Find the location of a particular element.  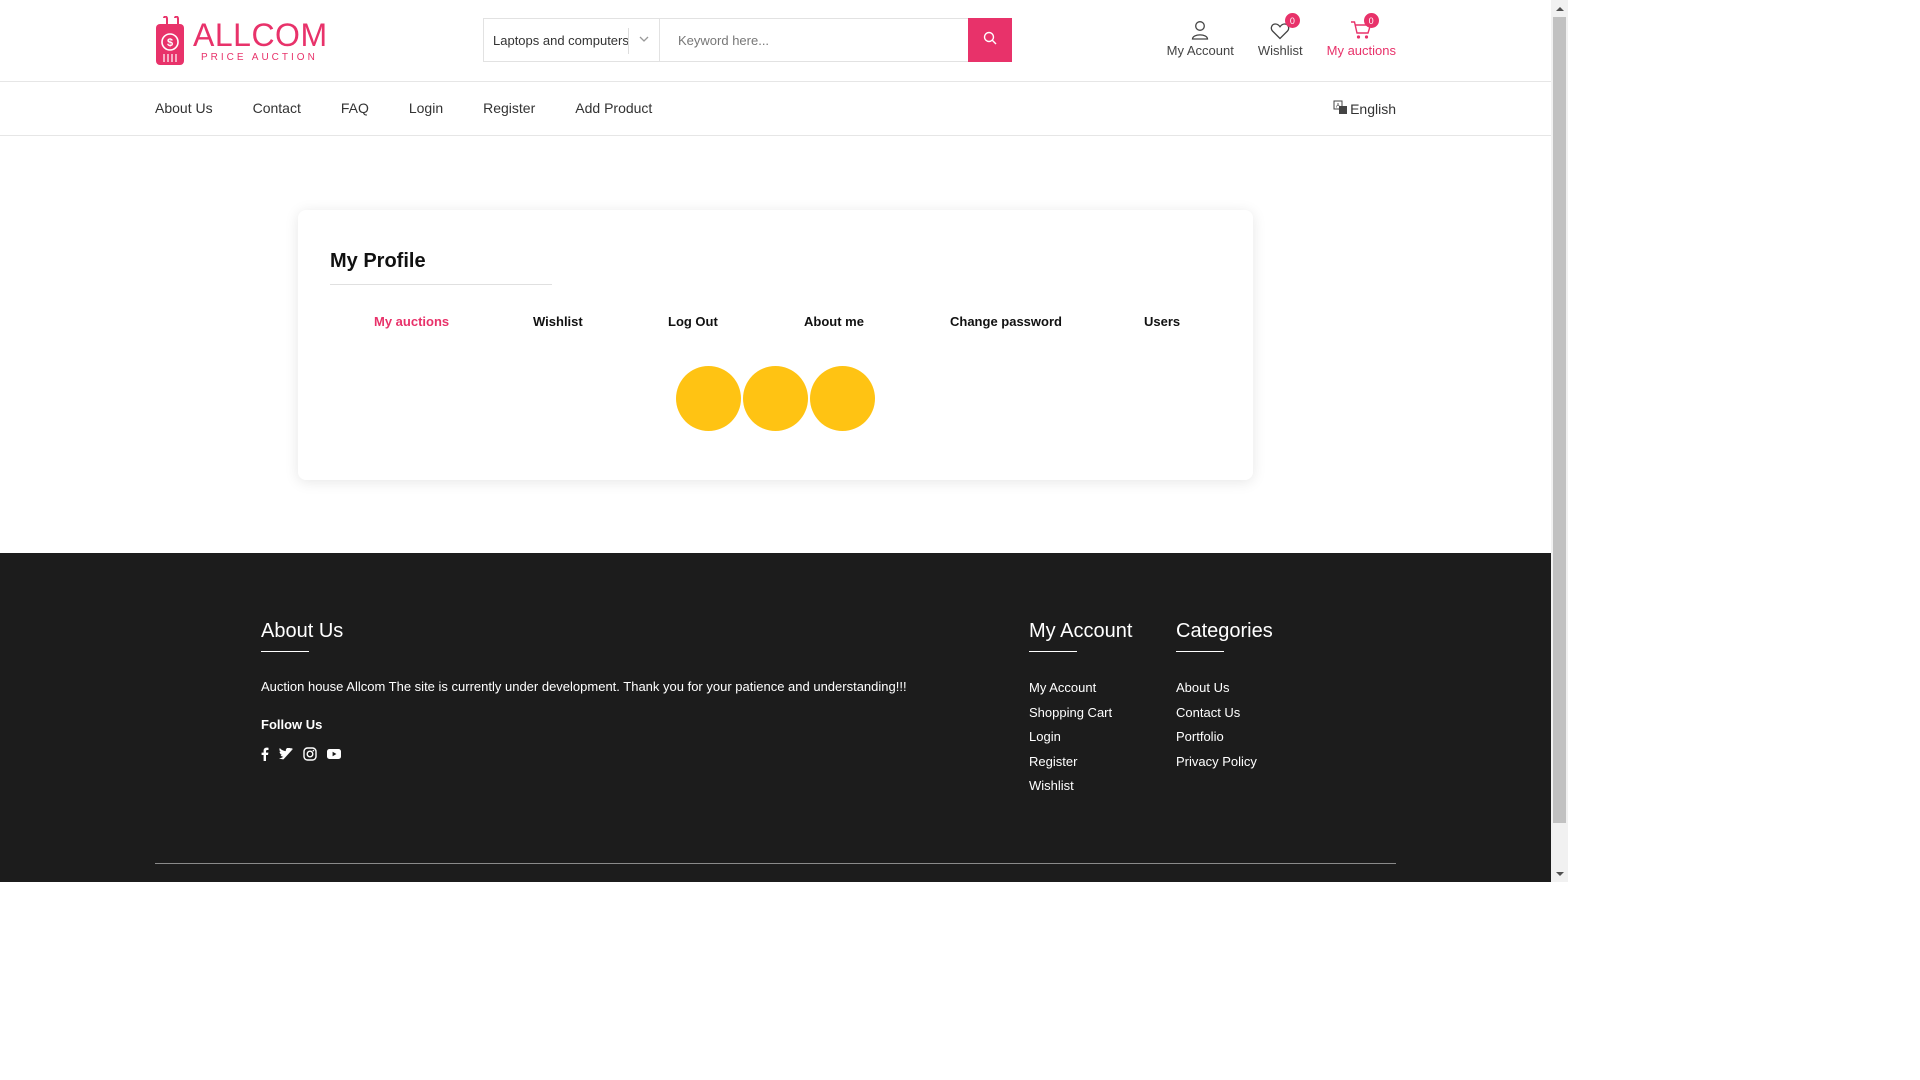

wishlist-link: 0 Wishlist is located at coordinates (1280, 35).